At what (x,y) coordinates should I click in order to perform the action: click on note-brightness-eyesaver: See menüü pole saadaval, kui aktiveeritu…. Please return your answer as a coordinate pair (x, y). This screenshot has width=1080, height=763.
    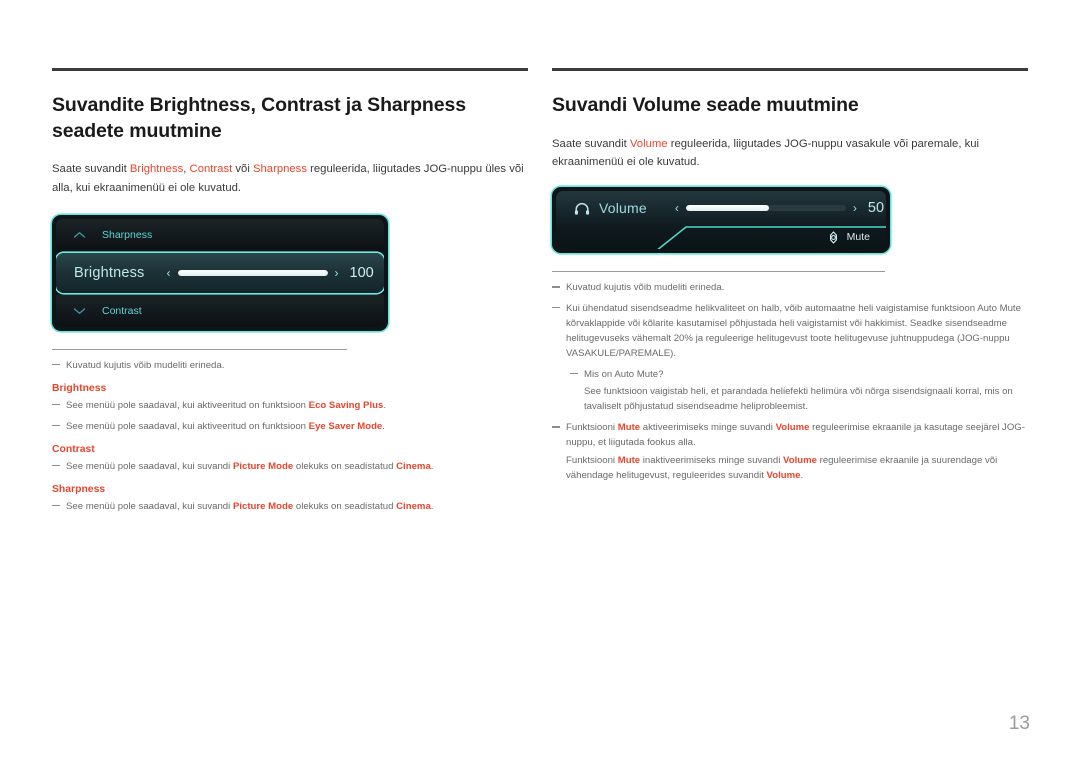
    Looking at the image, I should click on (290, 427).